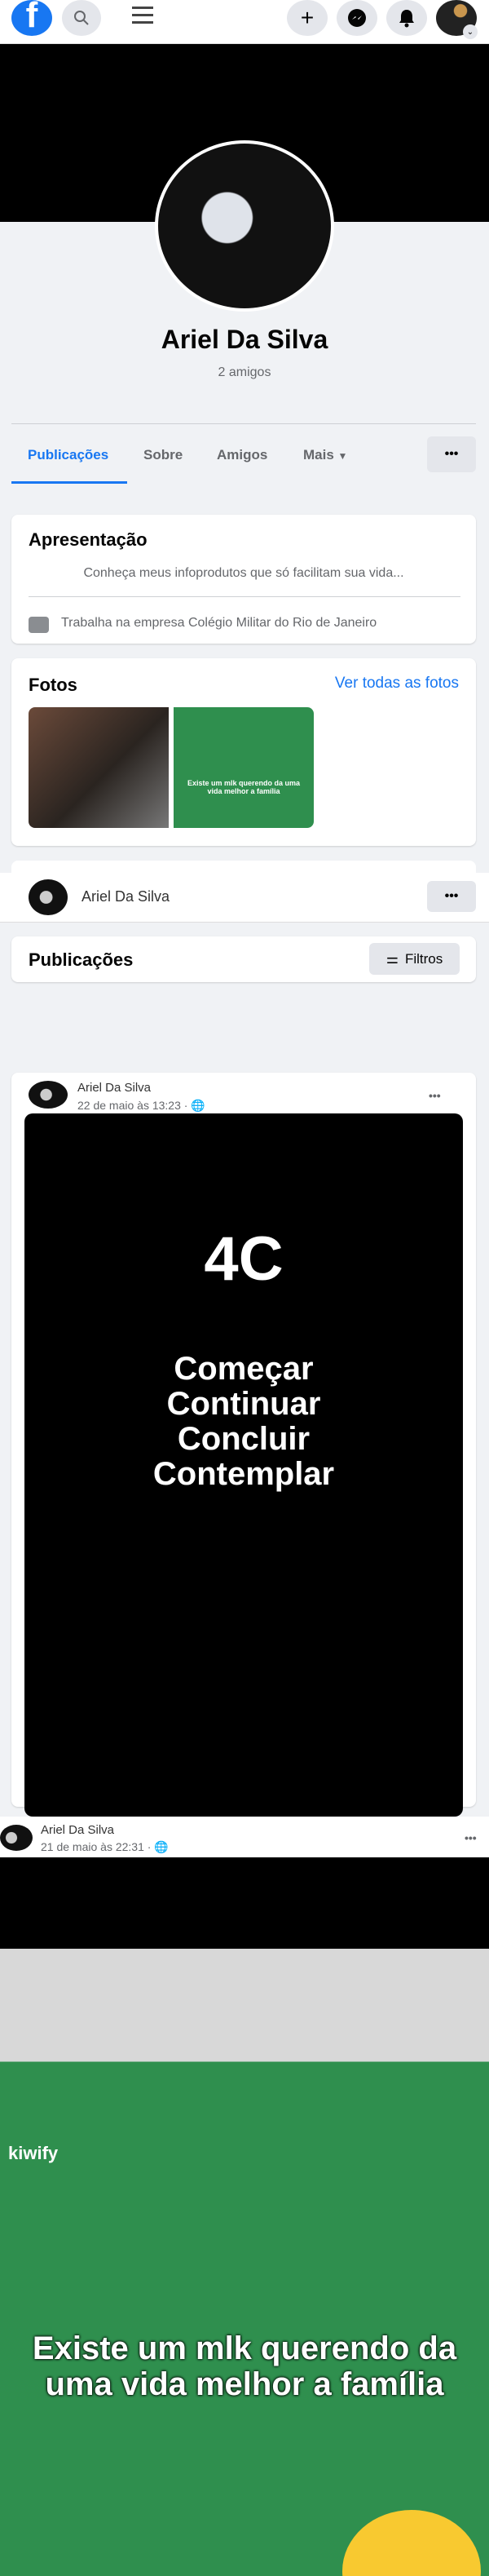  Describe the element at coordinates (69, 482) in the screenshot. I see `active-tab-indicator` at that location.